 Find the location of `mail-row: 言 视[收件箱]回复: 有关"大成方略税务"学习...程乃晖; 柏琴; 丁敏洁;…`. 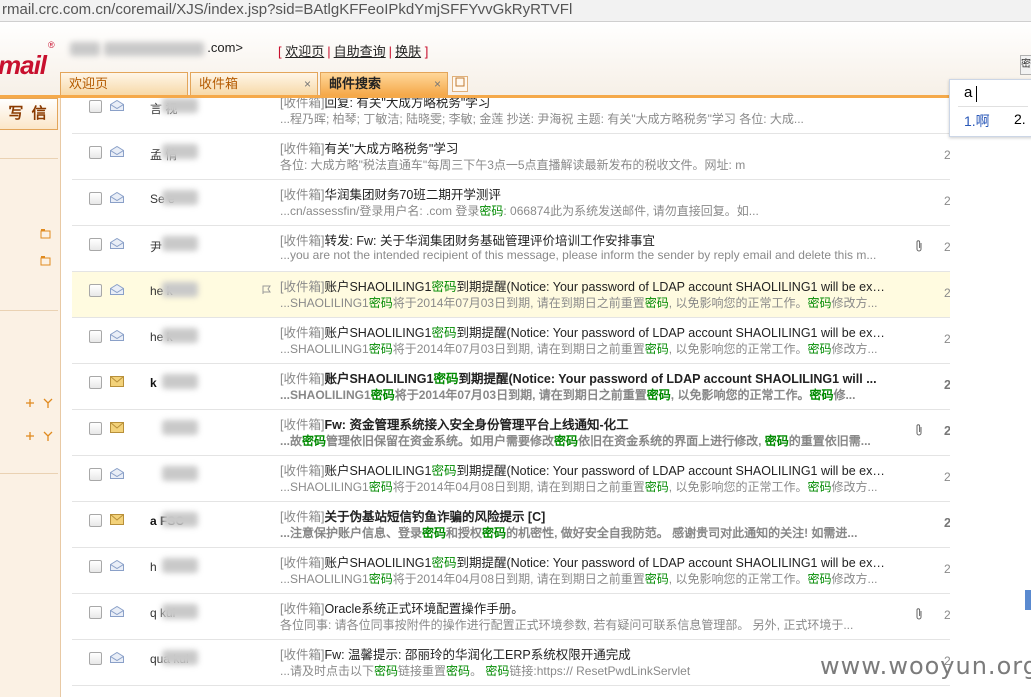

mail-row: 言 视[收件箱]回复: 有关"大成方略税务"学习...程乃晖; 柏琴; 丁敏洁;… is located at coordinates (511, 116).